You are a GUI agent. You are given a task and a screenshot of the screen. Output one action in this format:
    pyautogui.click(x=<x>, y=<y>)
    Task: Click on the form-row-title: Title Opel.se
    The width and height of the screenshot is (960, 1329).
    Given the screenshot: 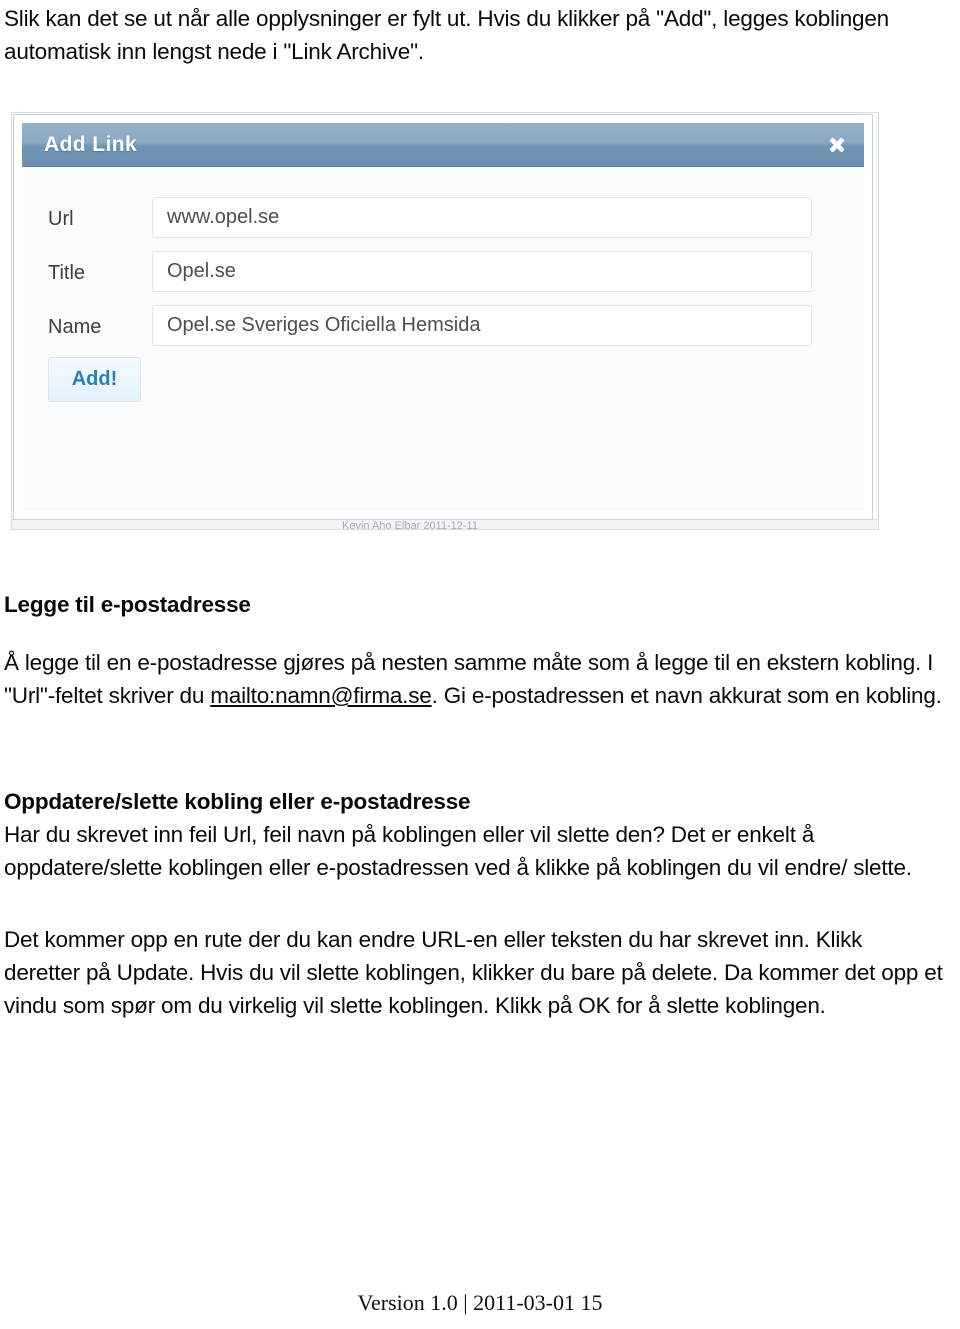 What is the action you would take?
    pyautogui.click(x=443, y=273)
    